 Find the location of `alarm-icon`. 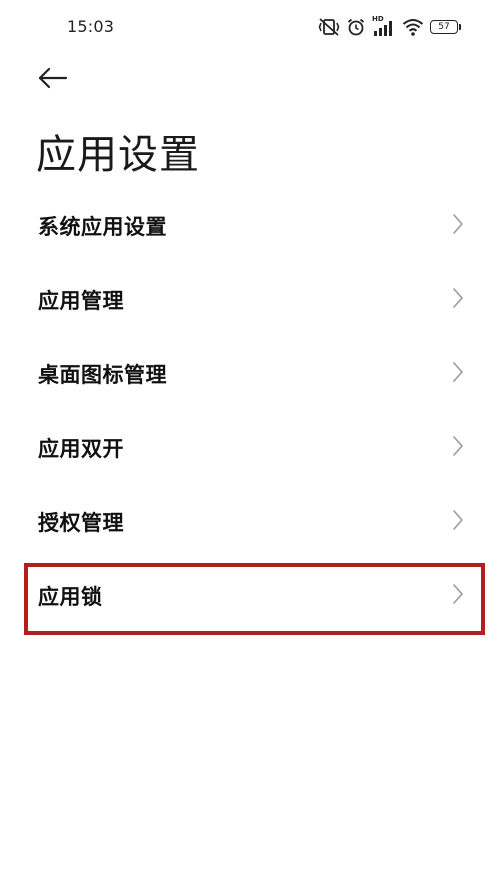

alarm-icon is located at coordinates (356, 27).